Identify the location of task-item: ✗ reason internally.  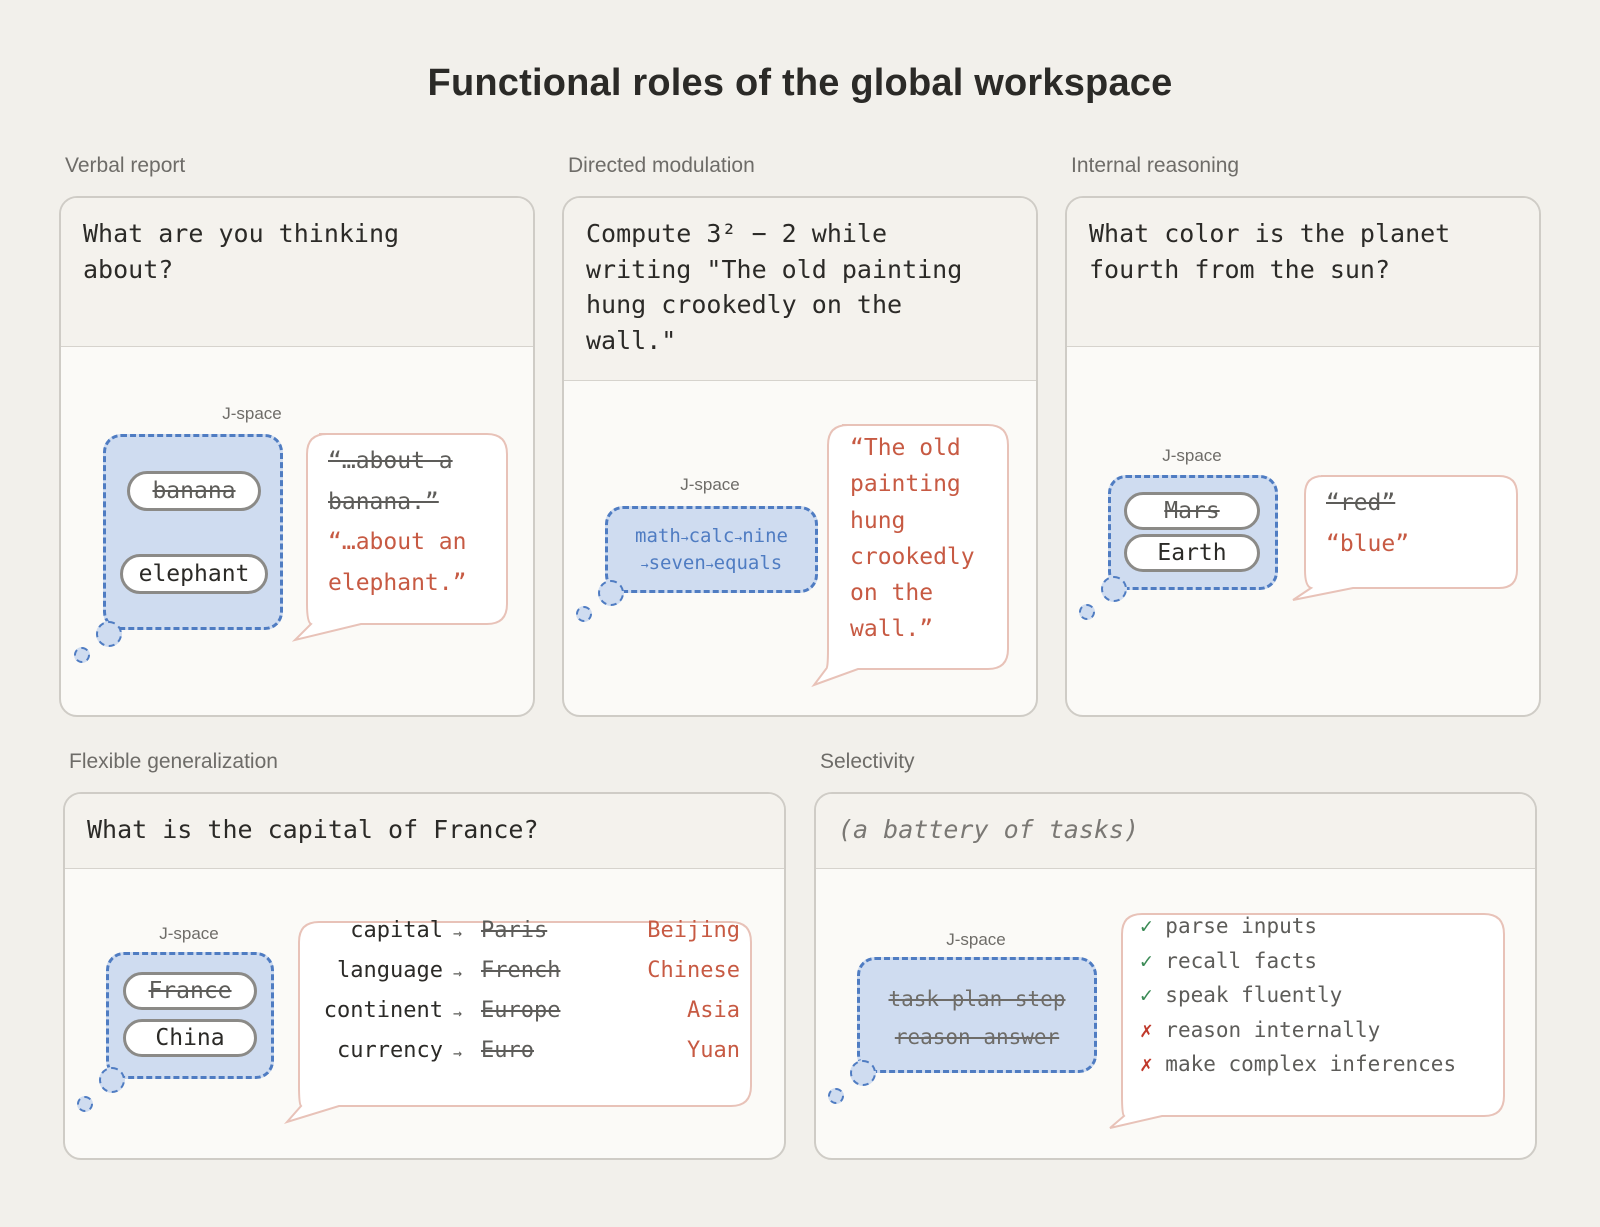
(1260, 1030).